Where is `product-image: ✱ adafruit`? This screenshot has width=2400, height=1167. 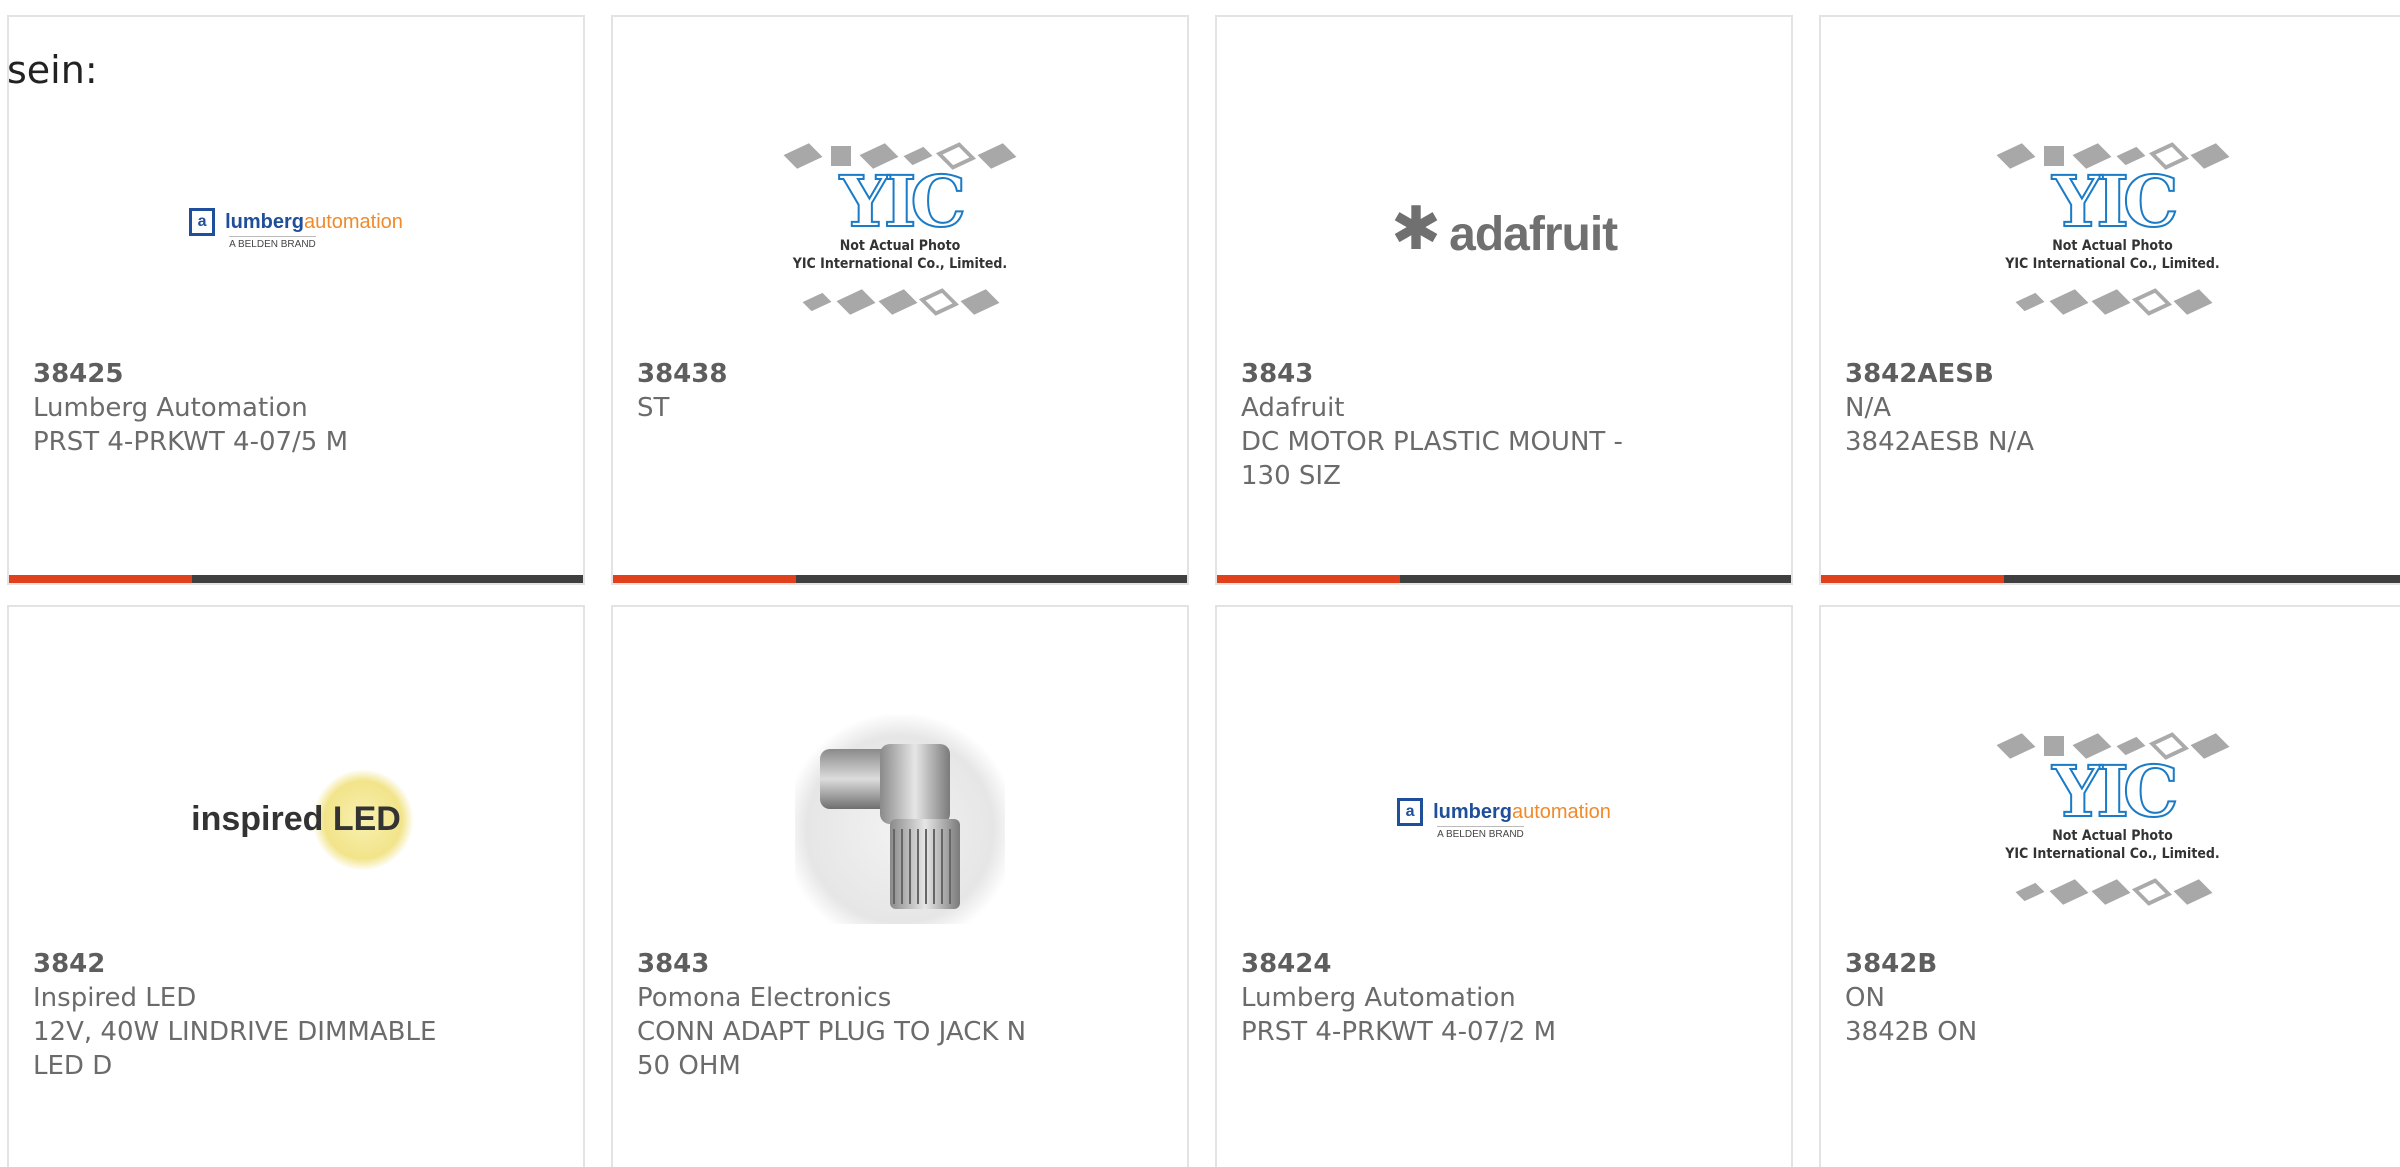 product-image: ✱ adafruit is located at coordinates (1504, 229).